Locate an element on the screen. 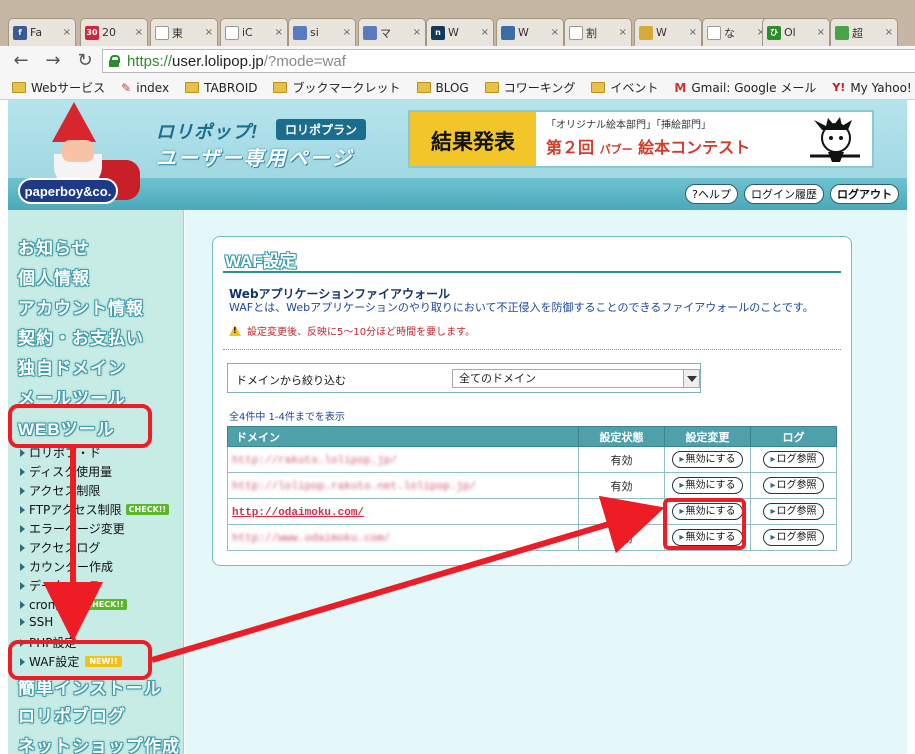 The image size is (915, 754). bookmark-item: イベント is located at coordinates (624, 87).